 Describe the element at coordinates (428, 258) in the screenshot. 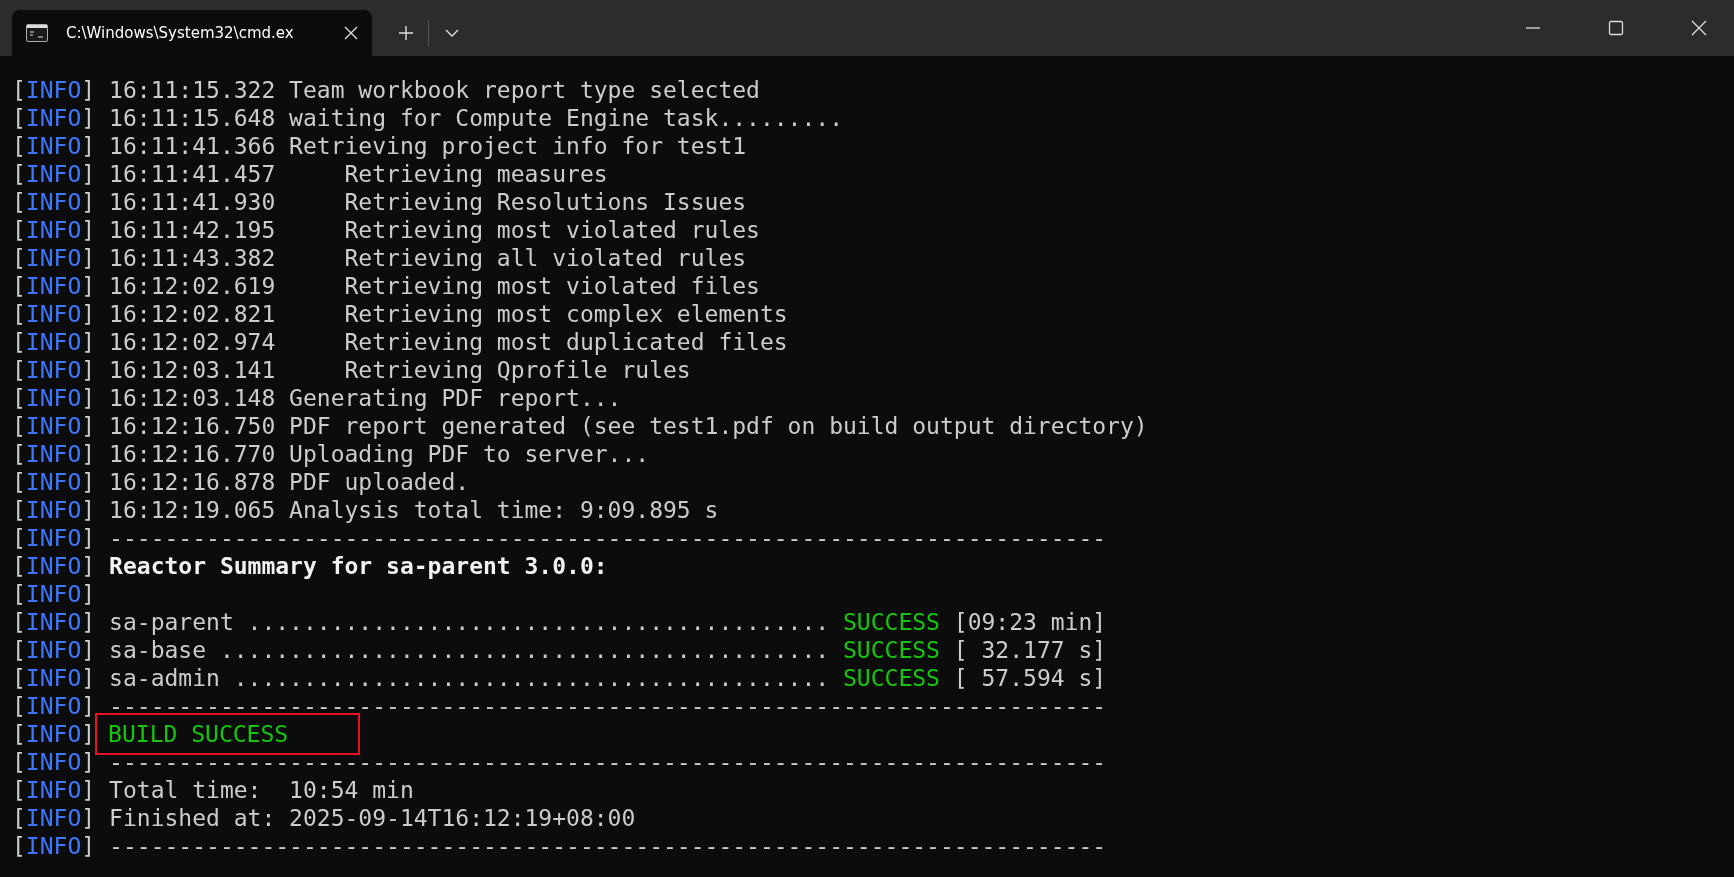

I see `log-message: 16:11:43.382 Retrieving all violated rules` at that location.